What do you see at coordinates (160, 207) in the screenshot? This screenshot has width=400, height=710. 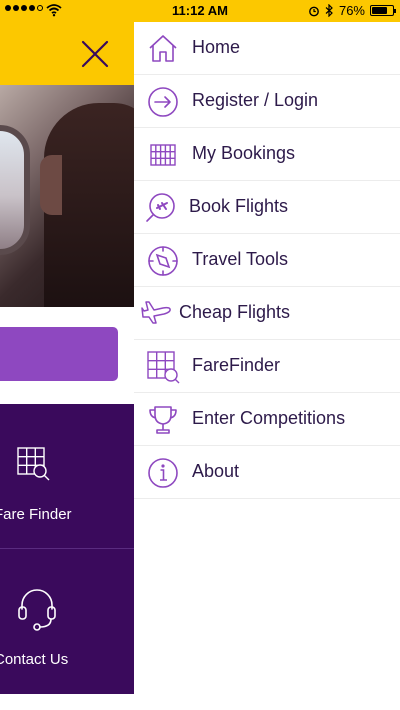 I see `plane-search-icon` at bounding box center [160, 207].